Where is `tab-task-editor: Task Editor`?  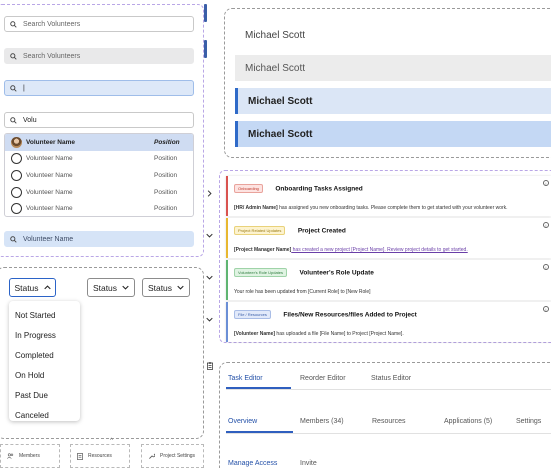 tab-task-editor: Task Editor is located at coordinates (245, 378).